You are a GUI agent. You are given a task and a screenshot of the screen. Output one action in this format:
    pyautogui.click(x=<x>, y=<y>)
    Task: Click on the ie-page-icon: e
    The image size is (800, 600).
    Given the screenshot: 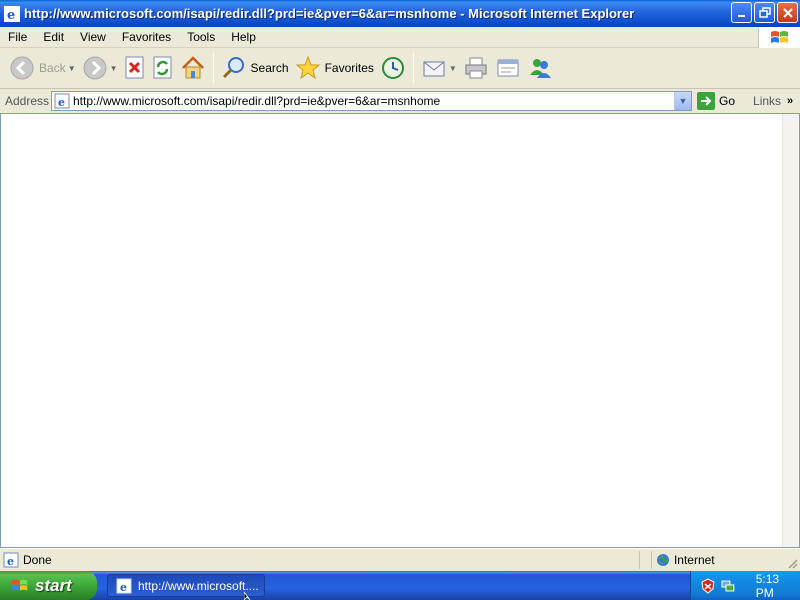 What is the action you would take?
    pyautogui.click(x=62, y=101)
    